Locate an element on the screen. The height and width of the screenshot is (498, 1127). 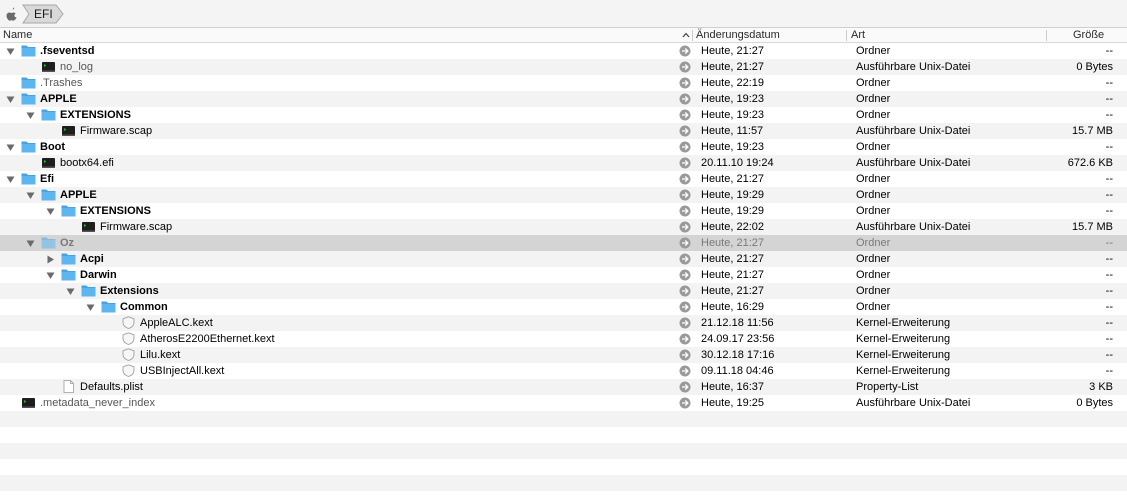
column-kind-header: Art is located at coordinates (858, 35).